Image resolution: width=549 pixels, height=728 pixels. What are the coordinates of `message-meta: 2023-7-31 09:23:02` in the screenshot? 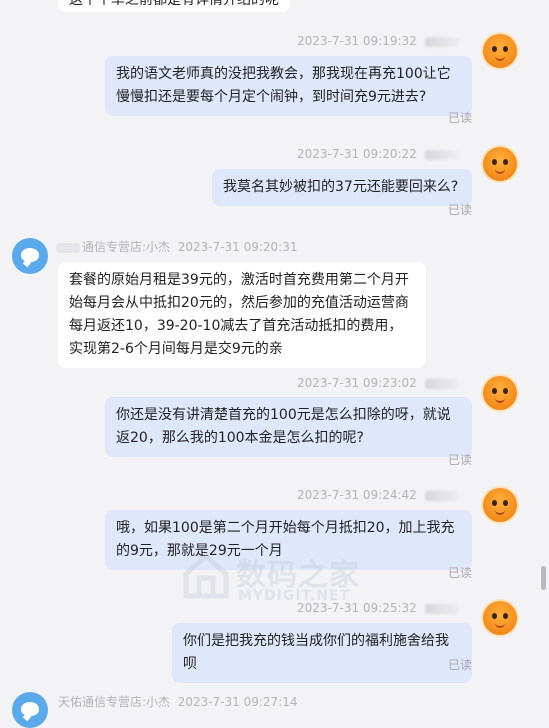 It's located at (378, 383).